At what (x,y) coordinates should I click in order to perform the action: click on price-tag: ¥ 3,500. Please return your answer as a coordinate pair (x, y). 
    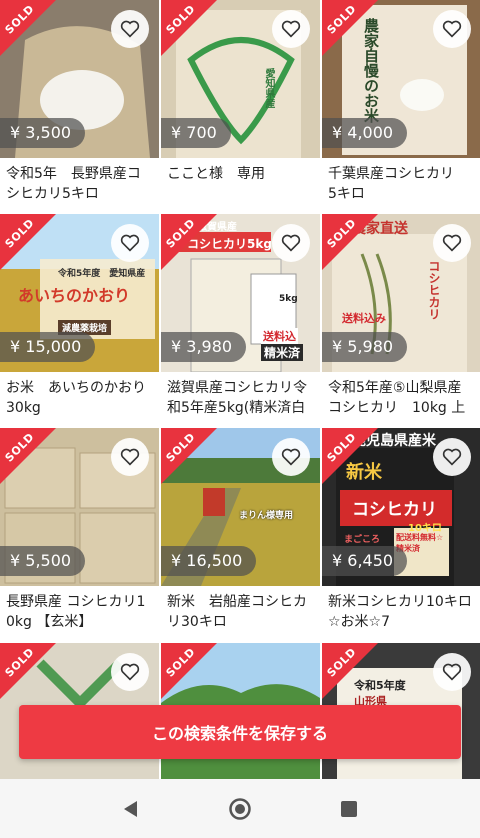
    Looking at the image, I should click on (43, 133).